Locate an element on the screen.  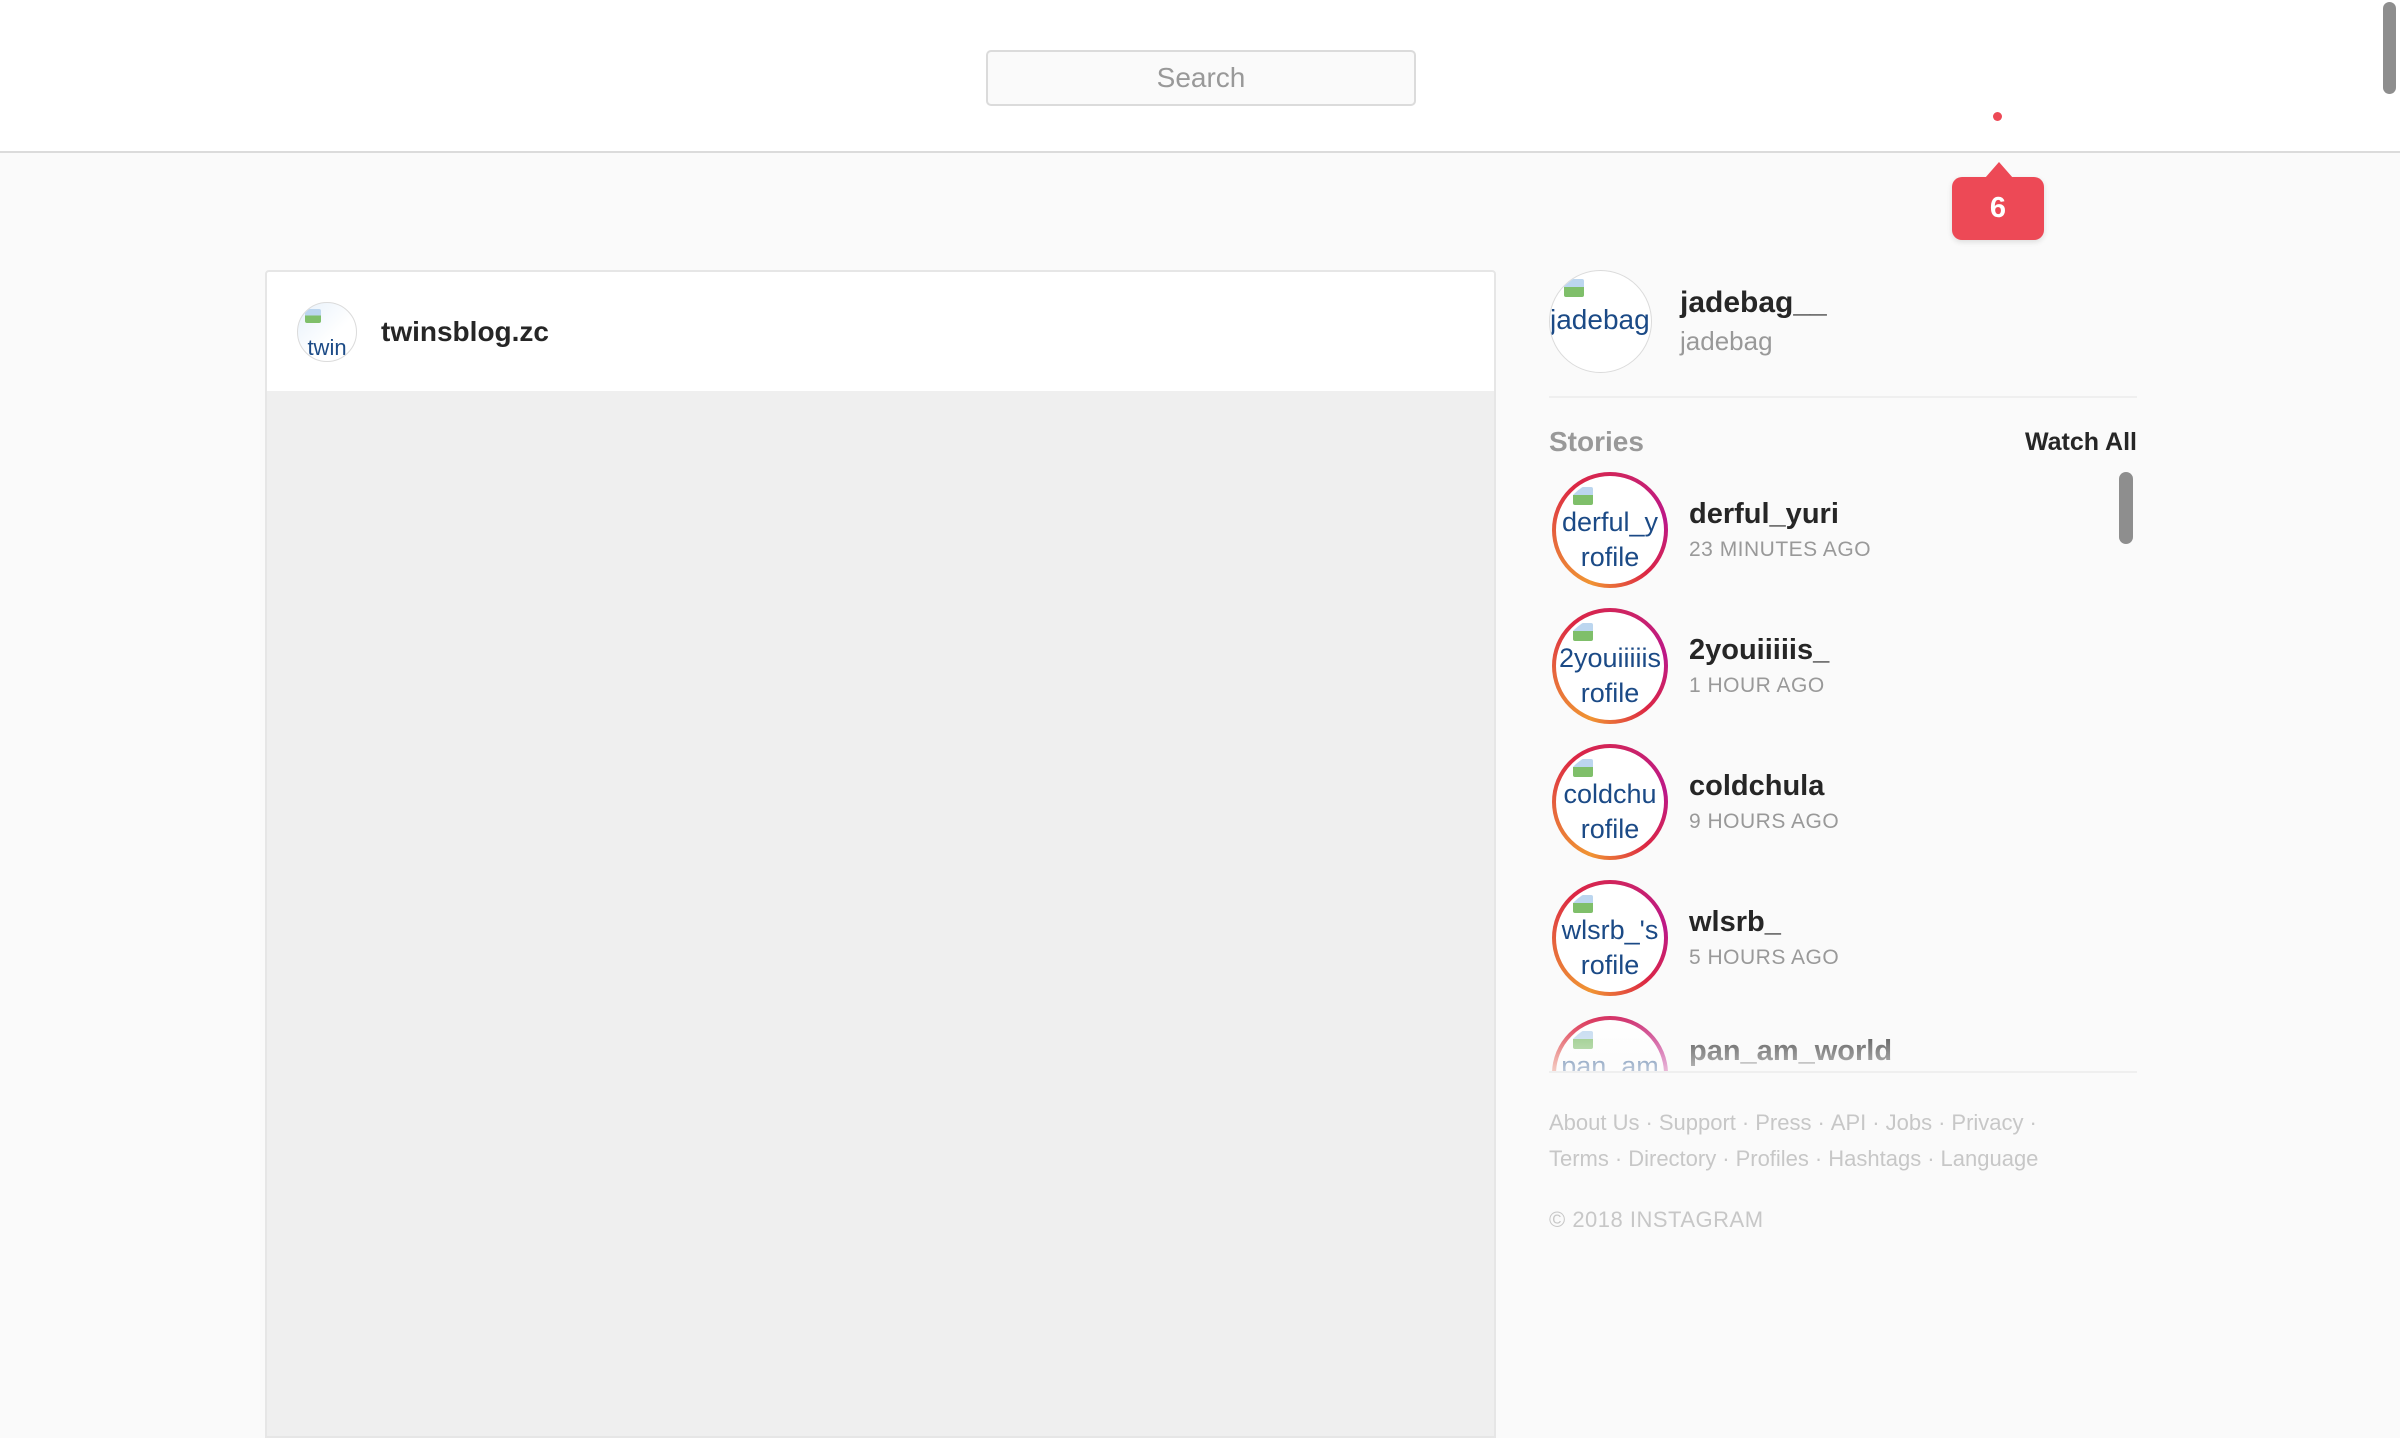
stories-scrollbar is located at coordinates (2126, 508).